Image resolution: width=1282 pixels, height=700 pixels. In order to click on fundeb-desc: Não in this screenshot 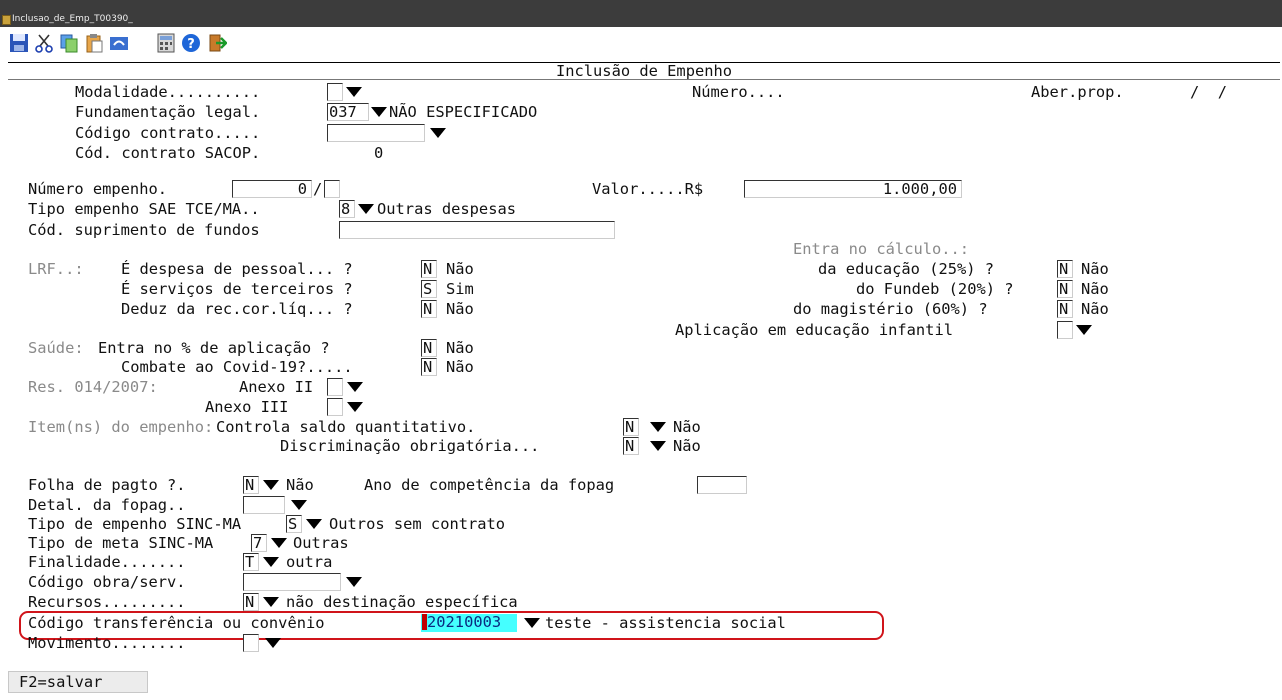, I will do `click(1095, 289)`.